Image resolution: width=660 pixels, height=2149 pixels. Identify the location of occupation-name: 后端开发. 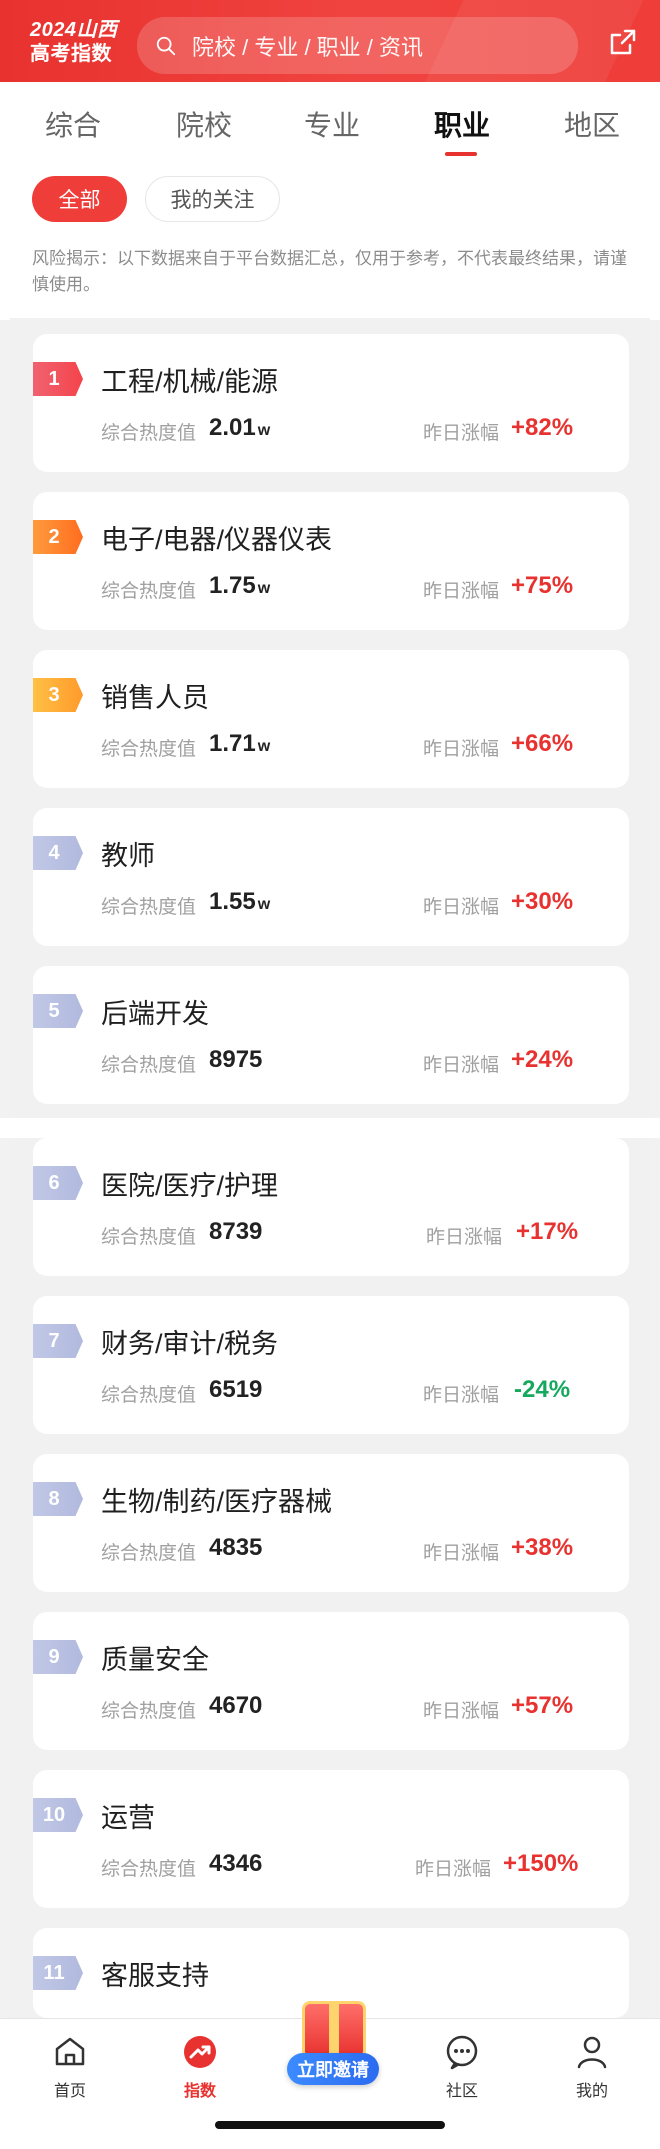
(155, 1014).